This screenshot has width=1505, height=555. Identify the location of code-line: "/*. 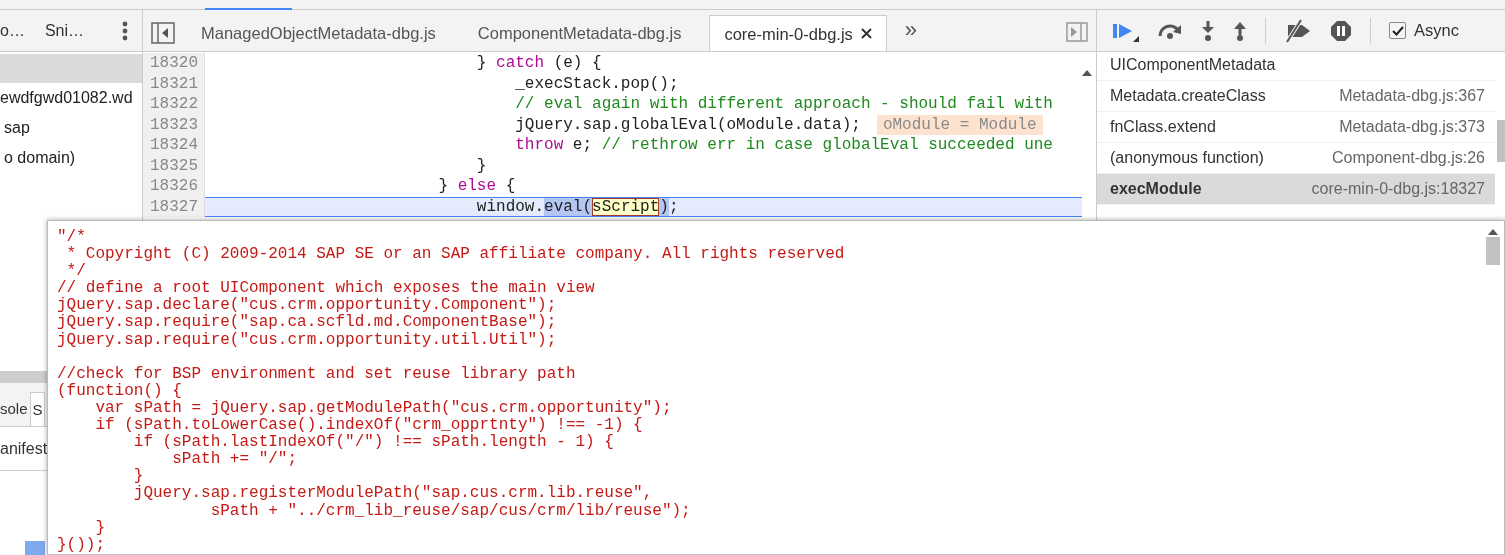
(72, 237).